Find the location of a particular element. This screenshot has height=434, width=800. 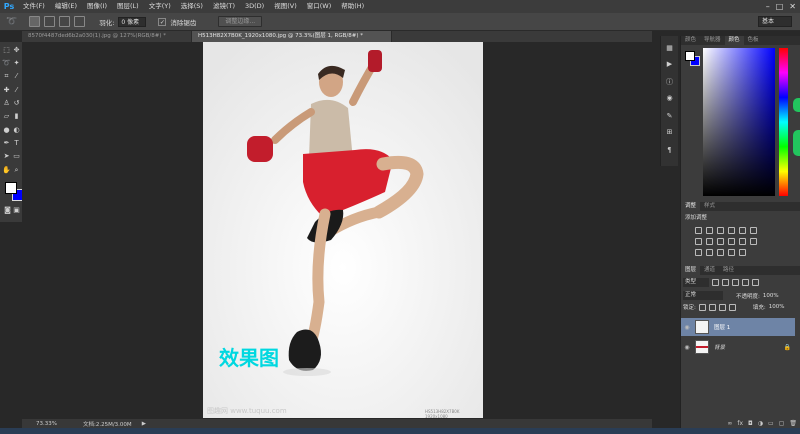

black-white-icon is located at coordinates (720, 241).